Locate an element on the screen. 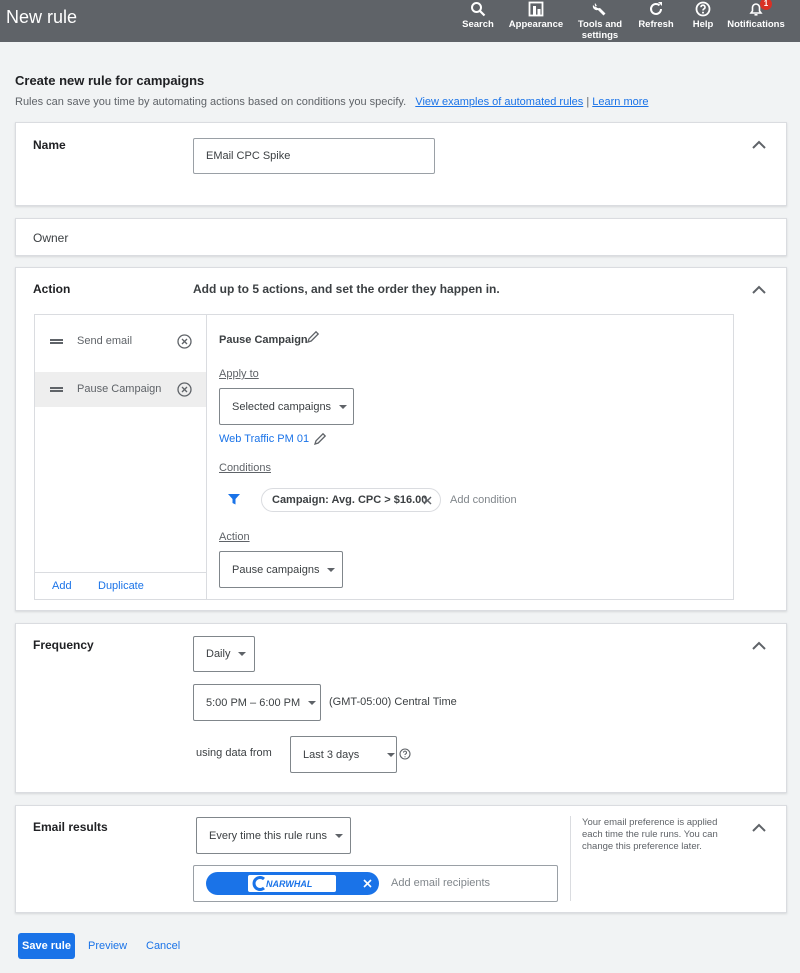  tools-label-line2: settings is located at coordinates (600, 35).